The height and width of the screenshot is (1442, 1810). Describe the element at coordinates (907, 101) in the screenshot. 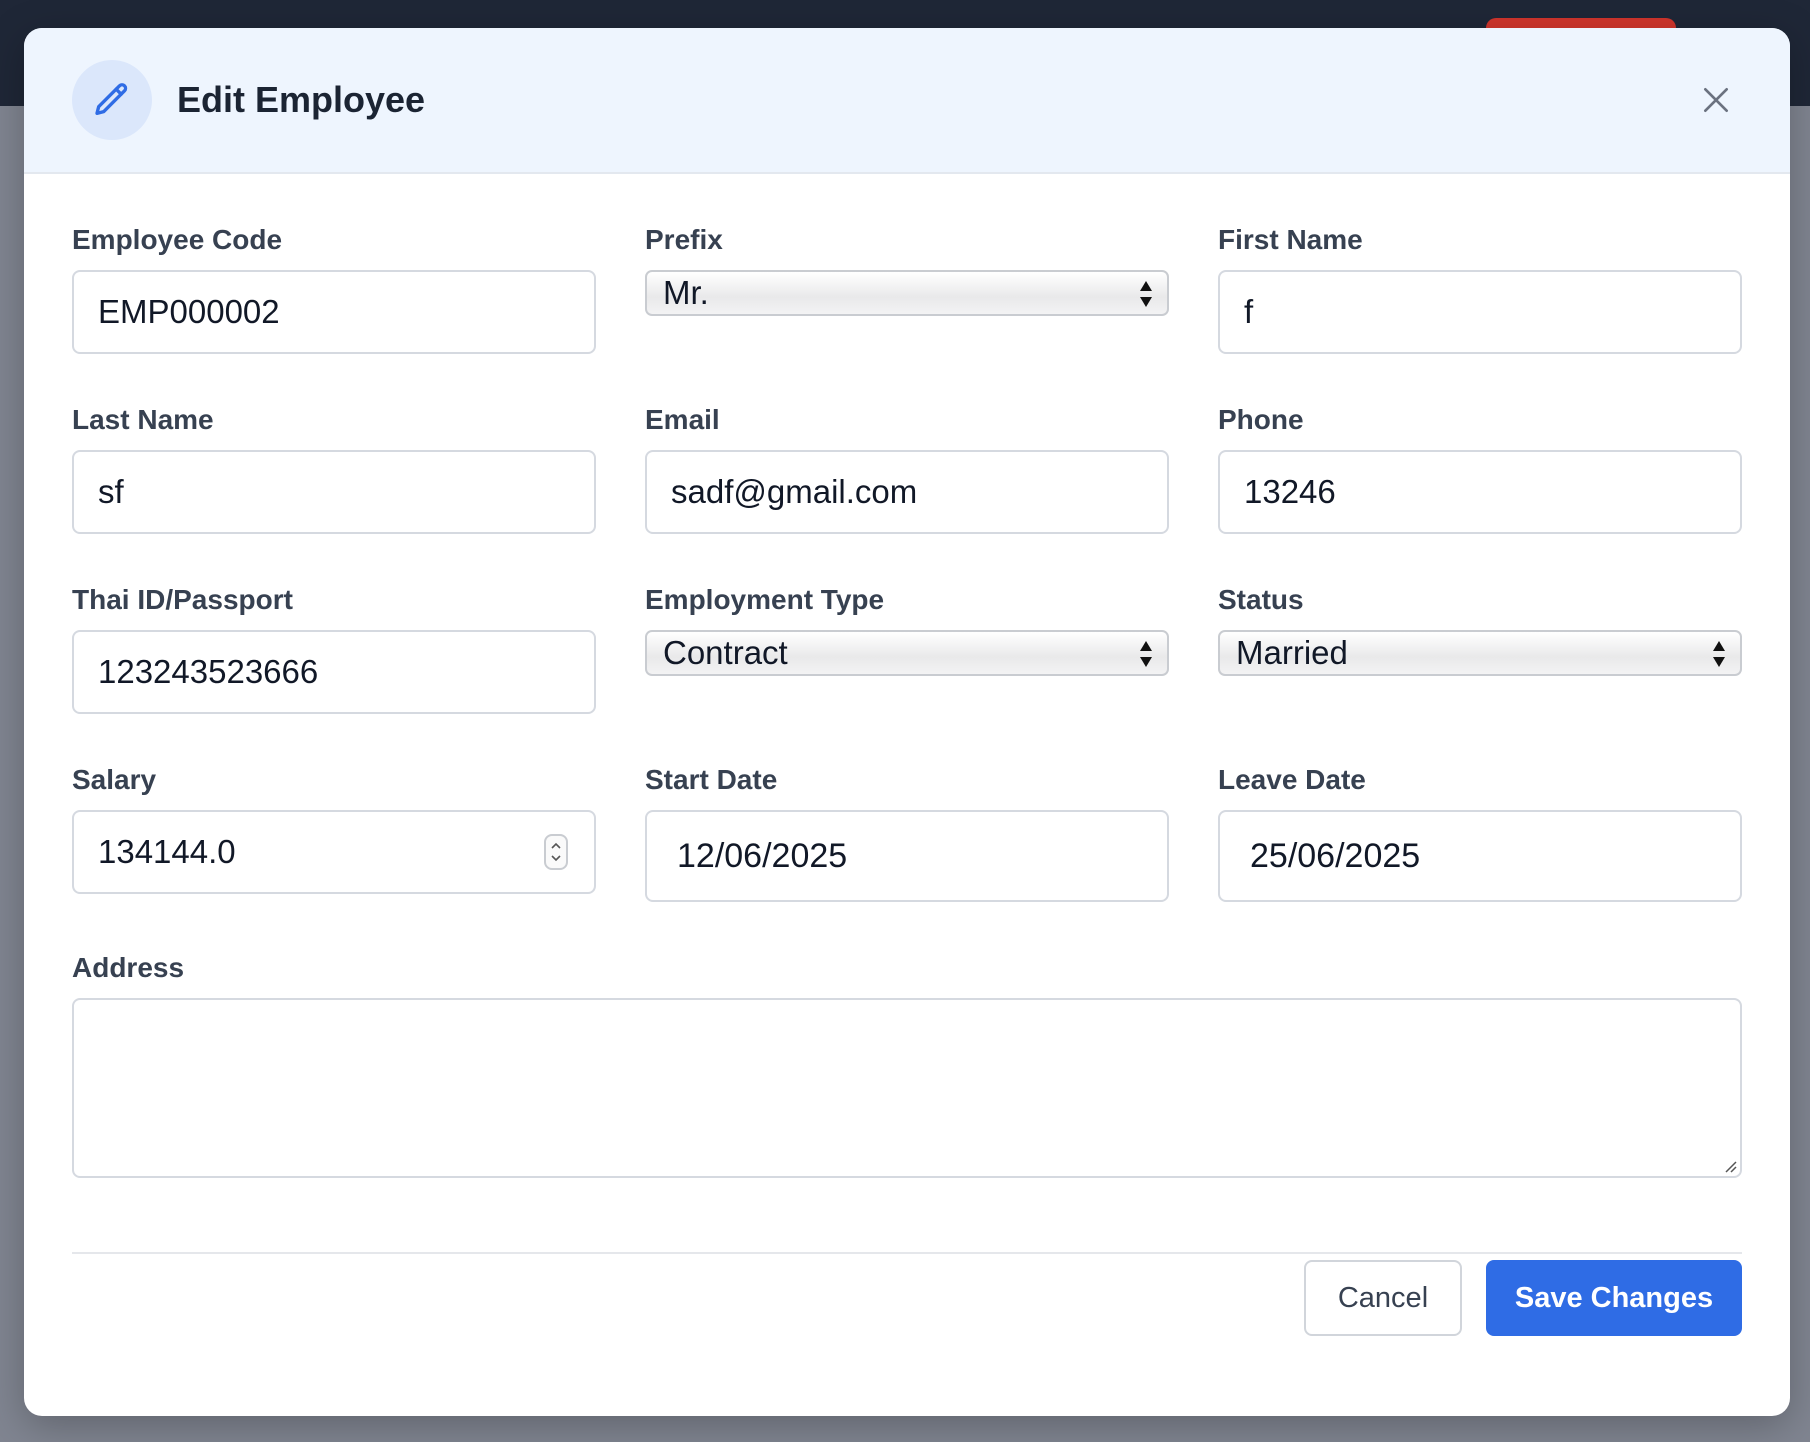

I see `modal-header: Edit Employee` at that location.